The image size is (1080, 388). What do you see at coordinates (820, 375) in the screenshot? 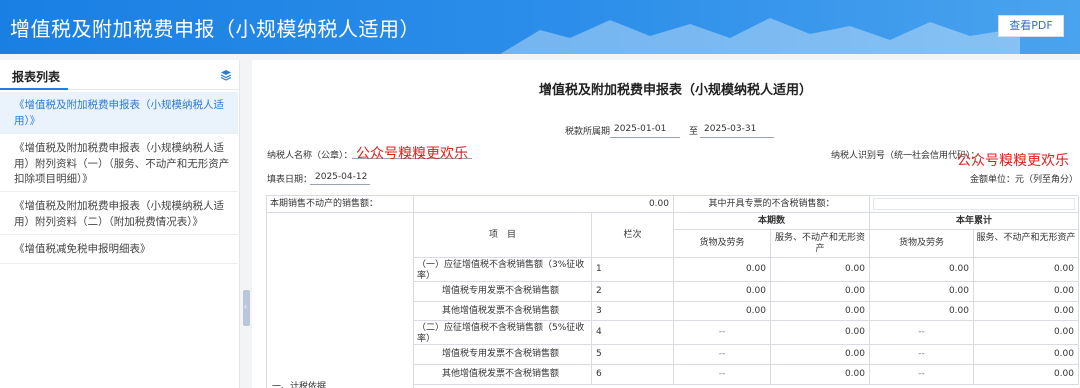
I see `row-6-current-services: 0.00` at bounding box center [820, 375].